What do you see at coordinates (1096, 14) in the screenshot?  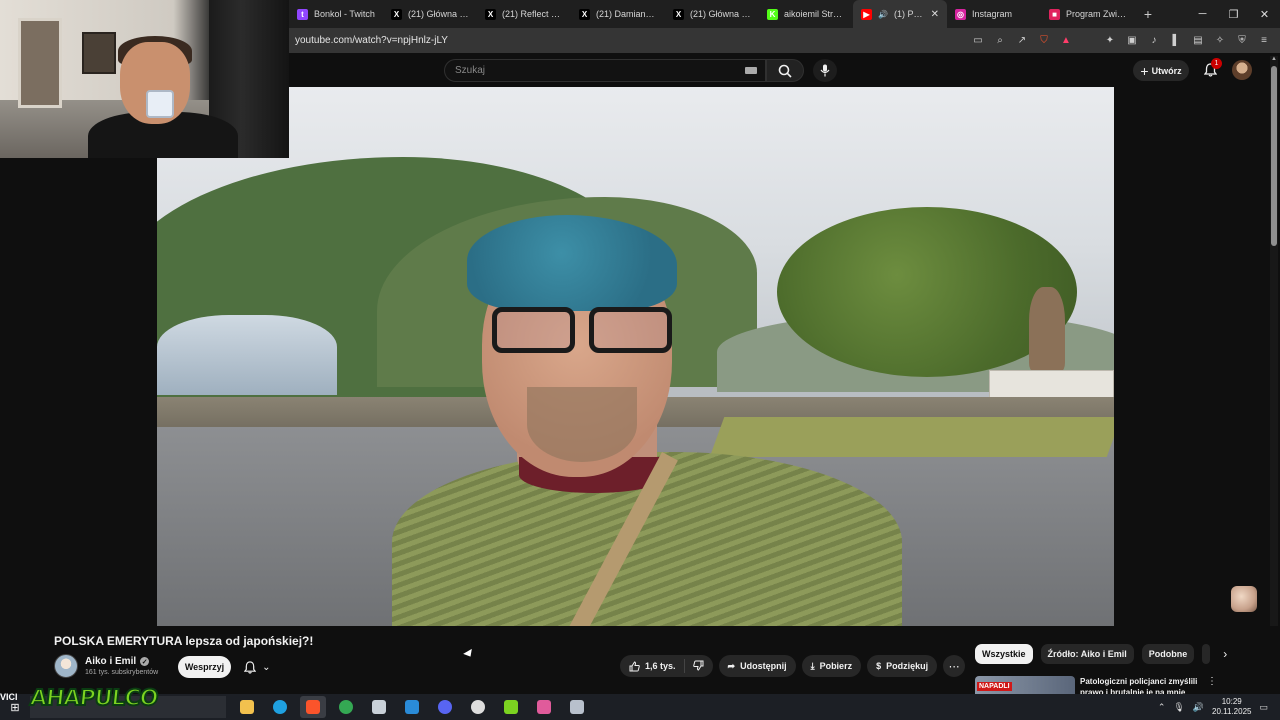 I see `tab-title: Program Zwiedza` at bounding box center [1096, 14].